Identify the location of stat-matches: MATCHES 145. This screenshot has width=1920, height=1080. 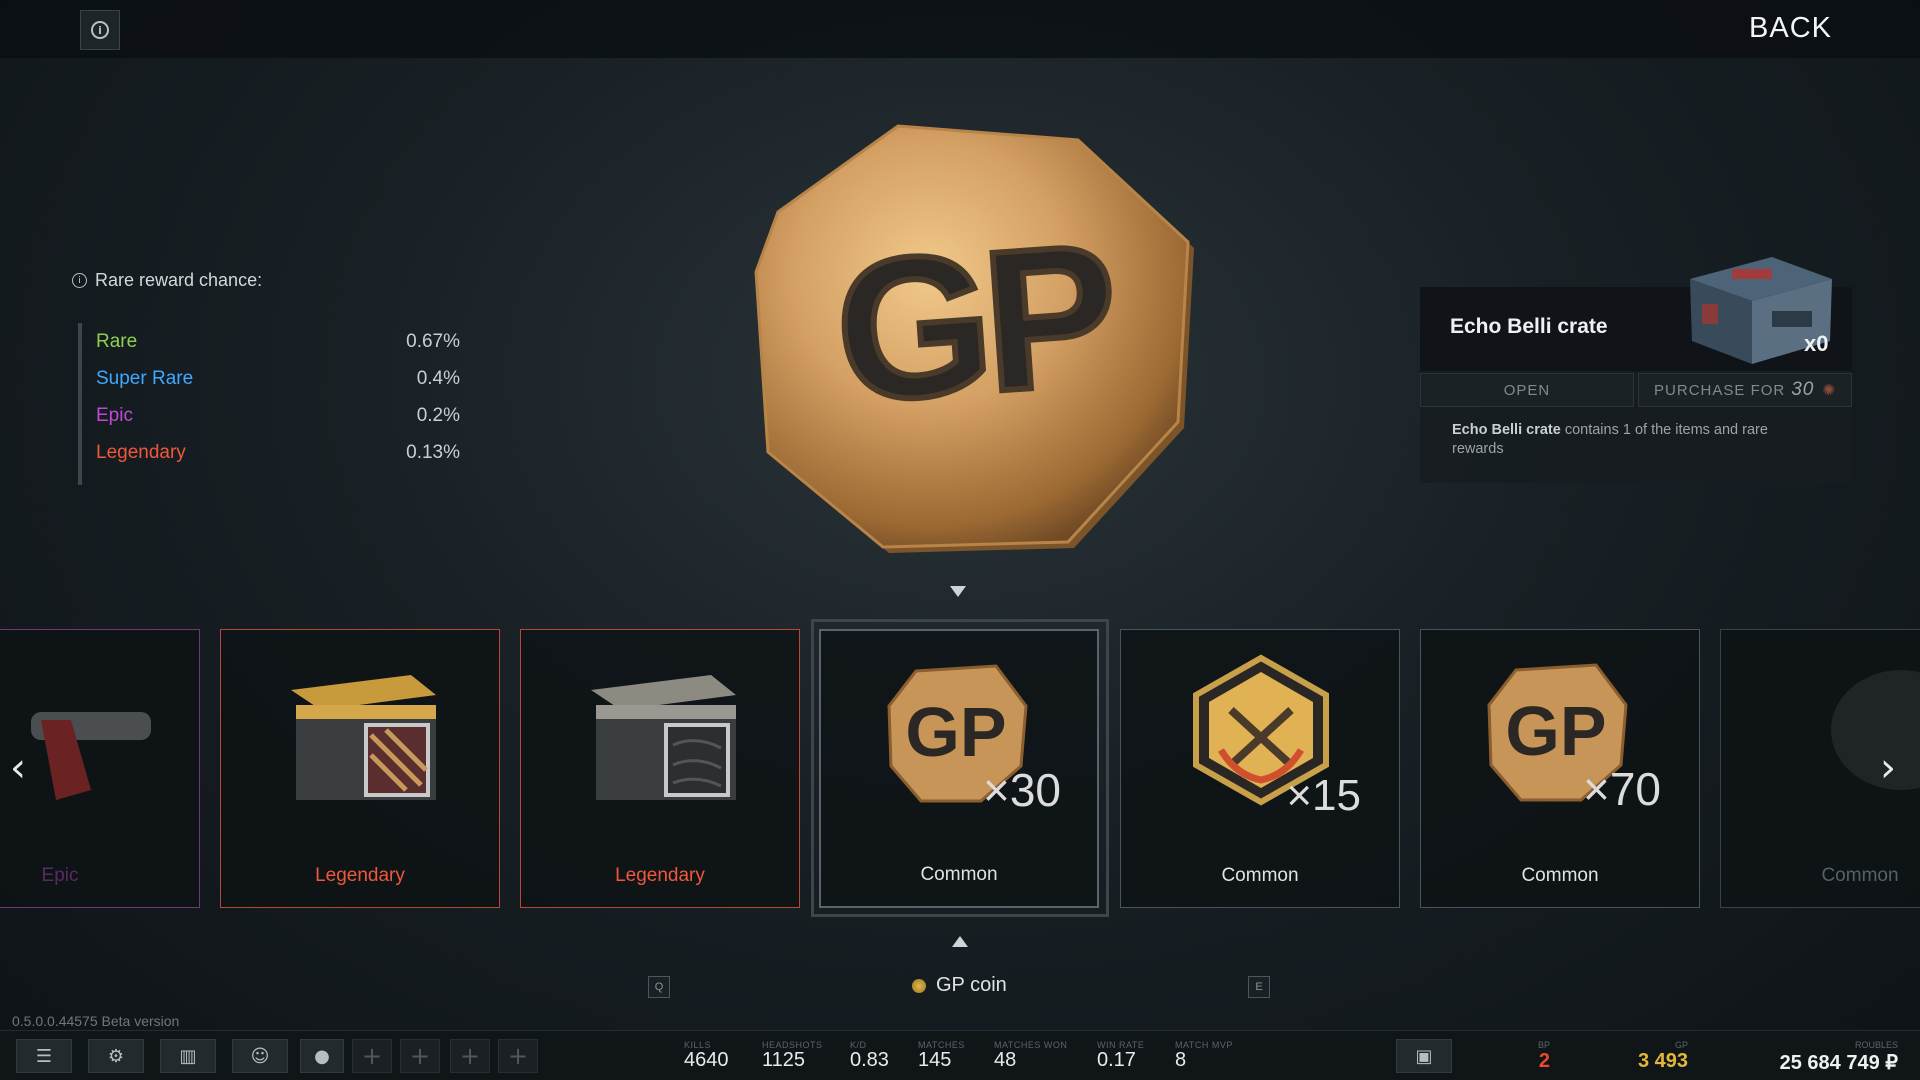
(941, 1056).